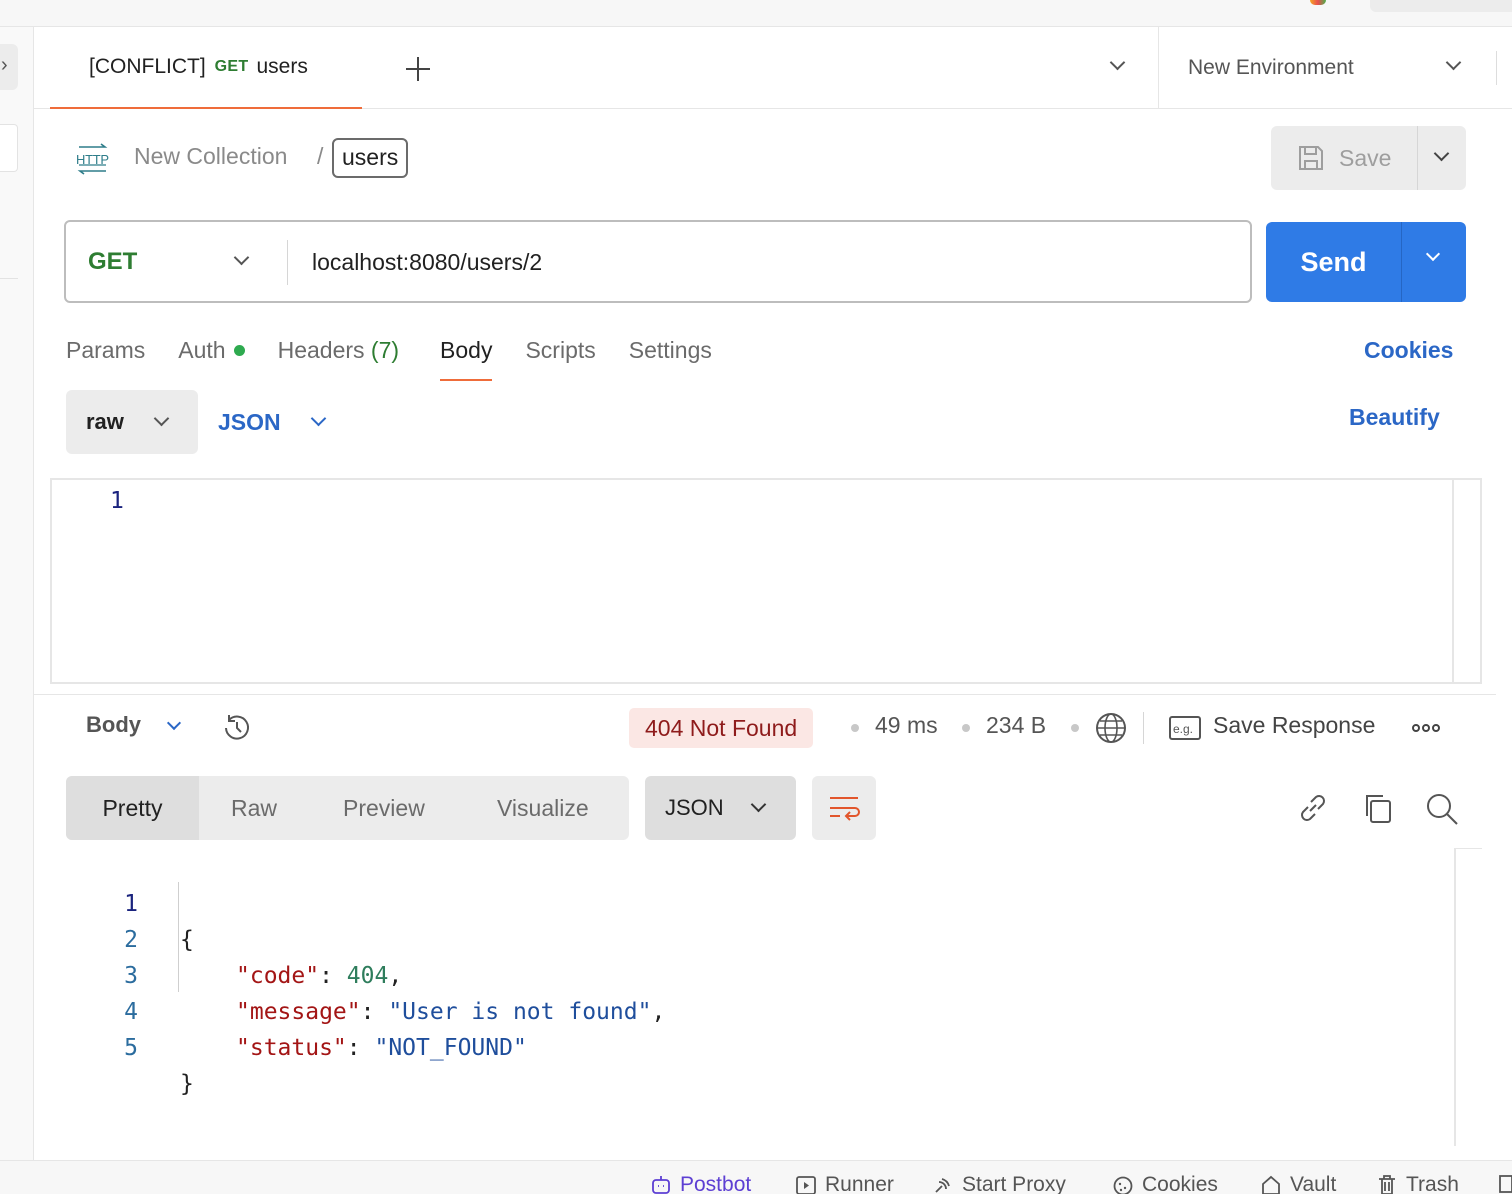 Image resolution: width=1512 pixels, height=1194 pixels. Describe the element at coordinates (560, 357) in the screenshot. I see `tab-scripts: Scripts` at that location.